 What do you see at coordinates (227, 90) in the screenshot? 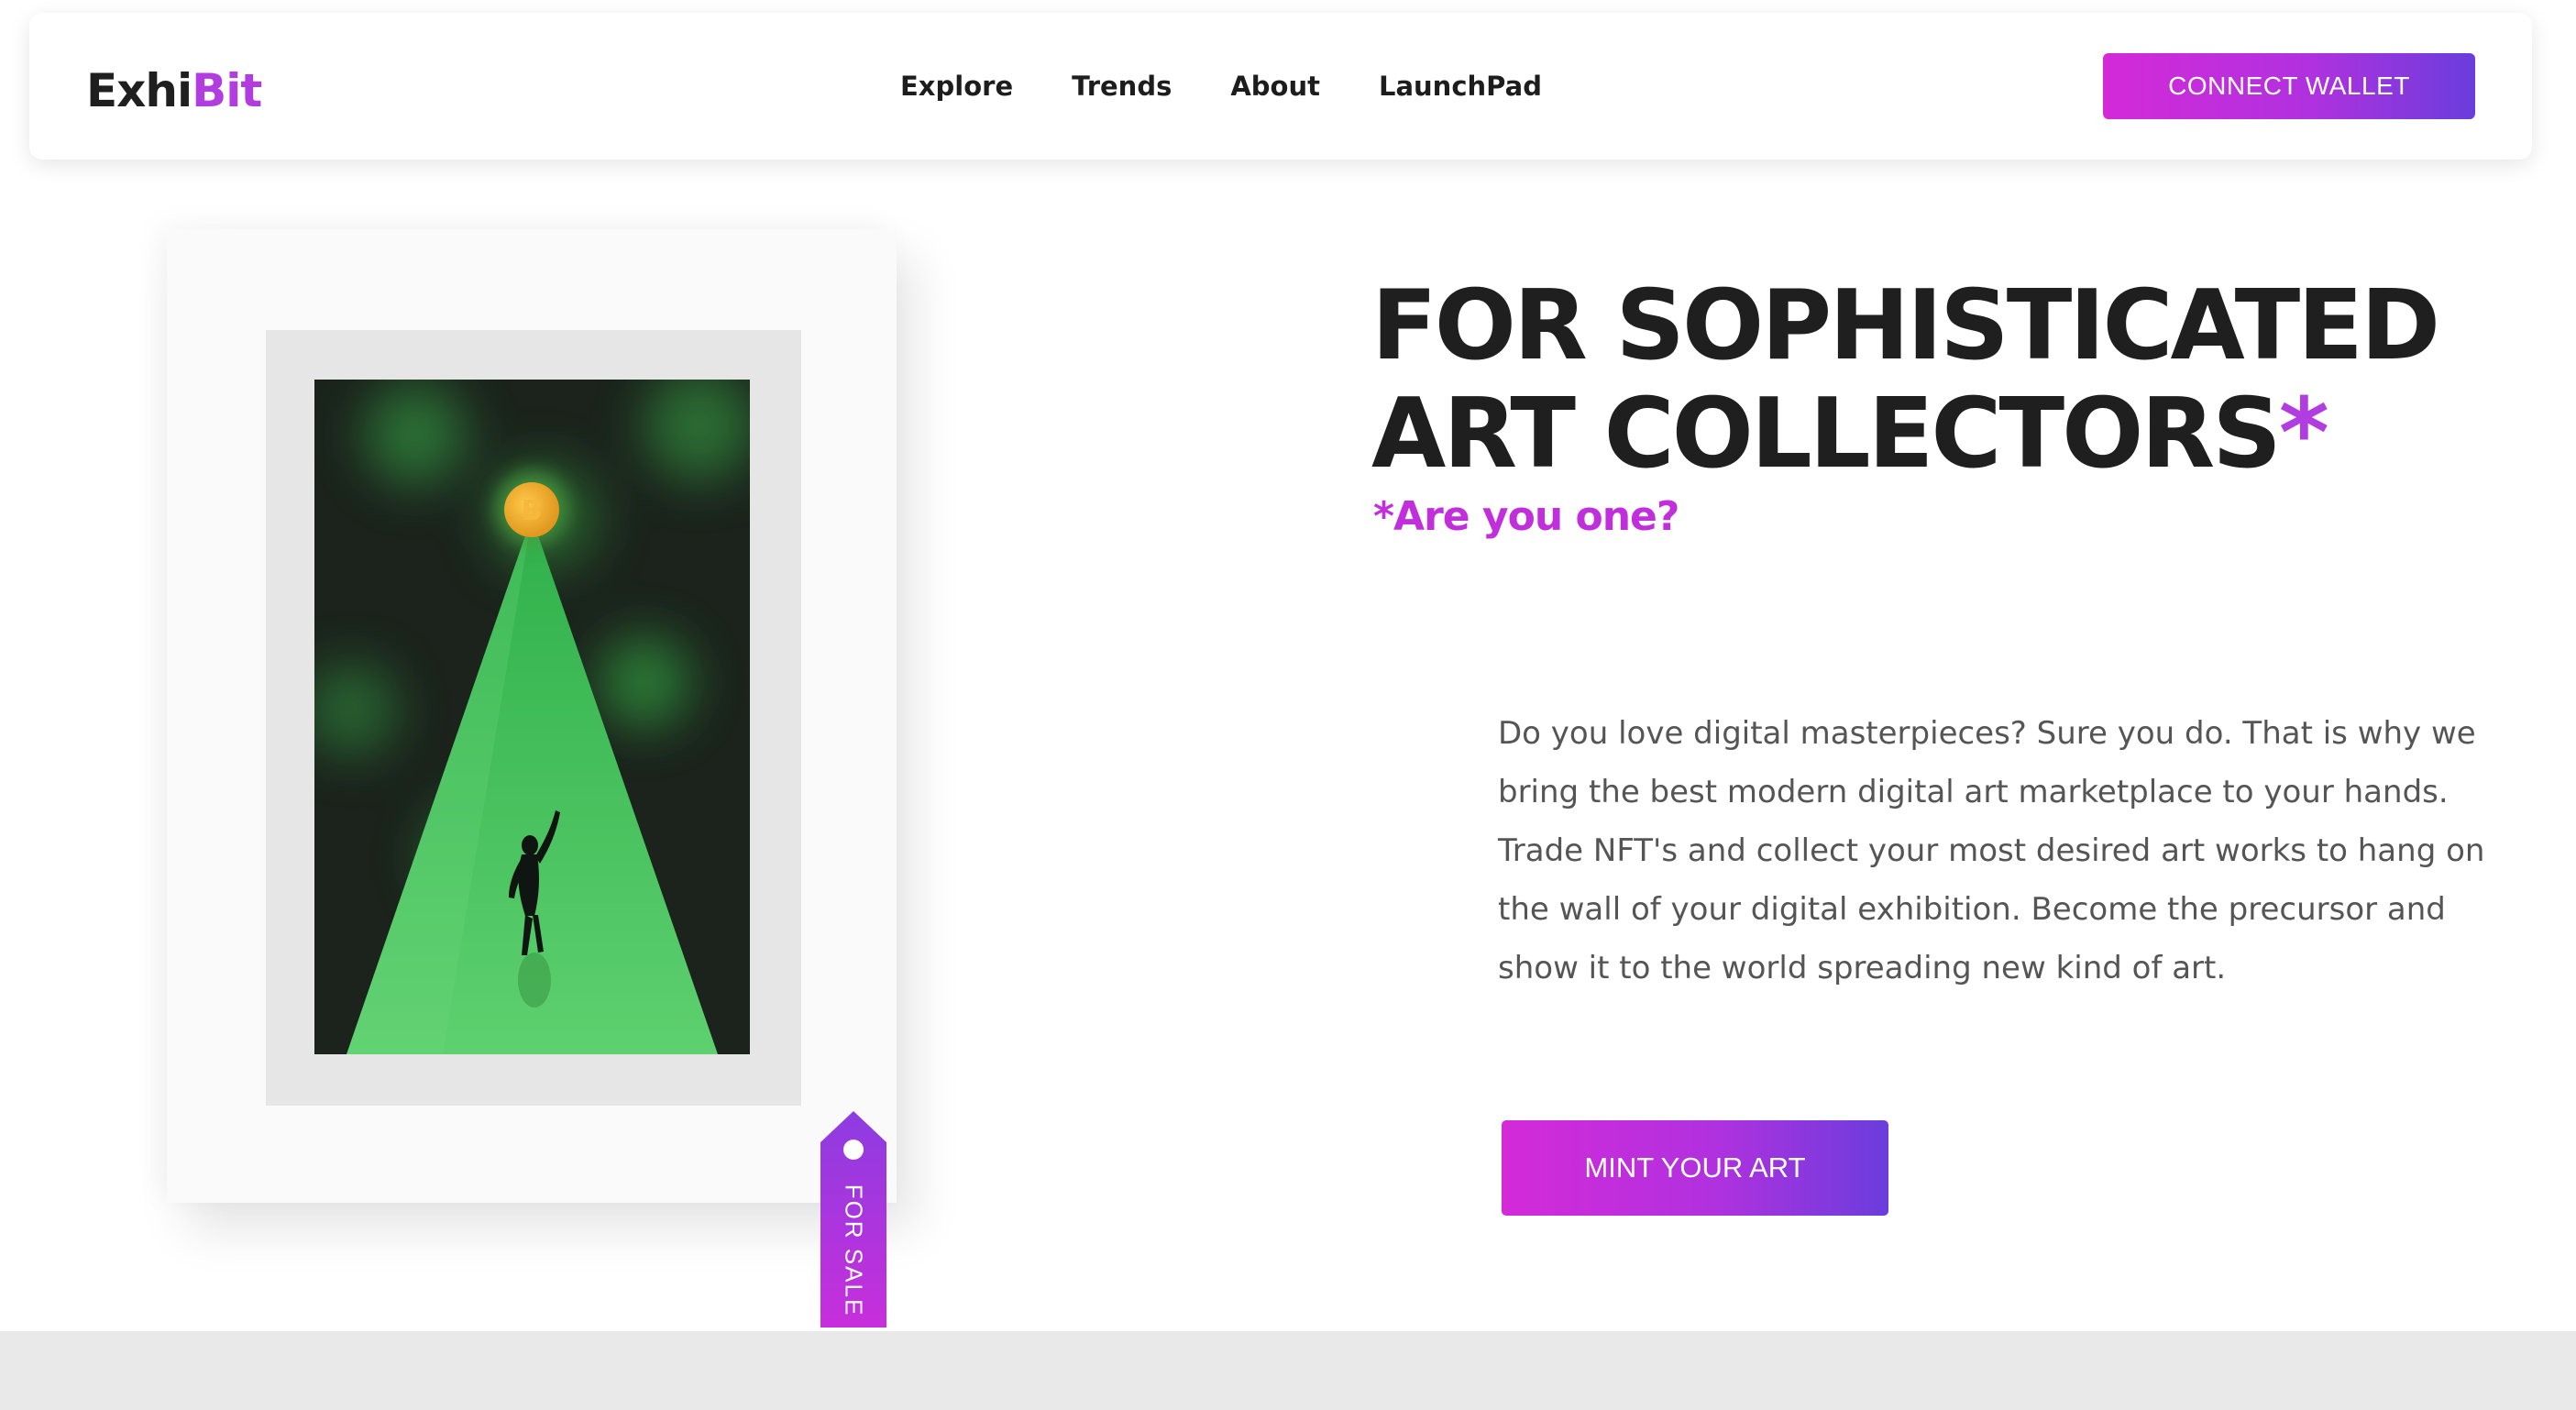
I see `logo-suffix: Bit` at bounding box center [227, 90].